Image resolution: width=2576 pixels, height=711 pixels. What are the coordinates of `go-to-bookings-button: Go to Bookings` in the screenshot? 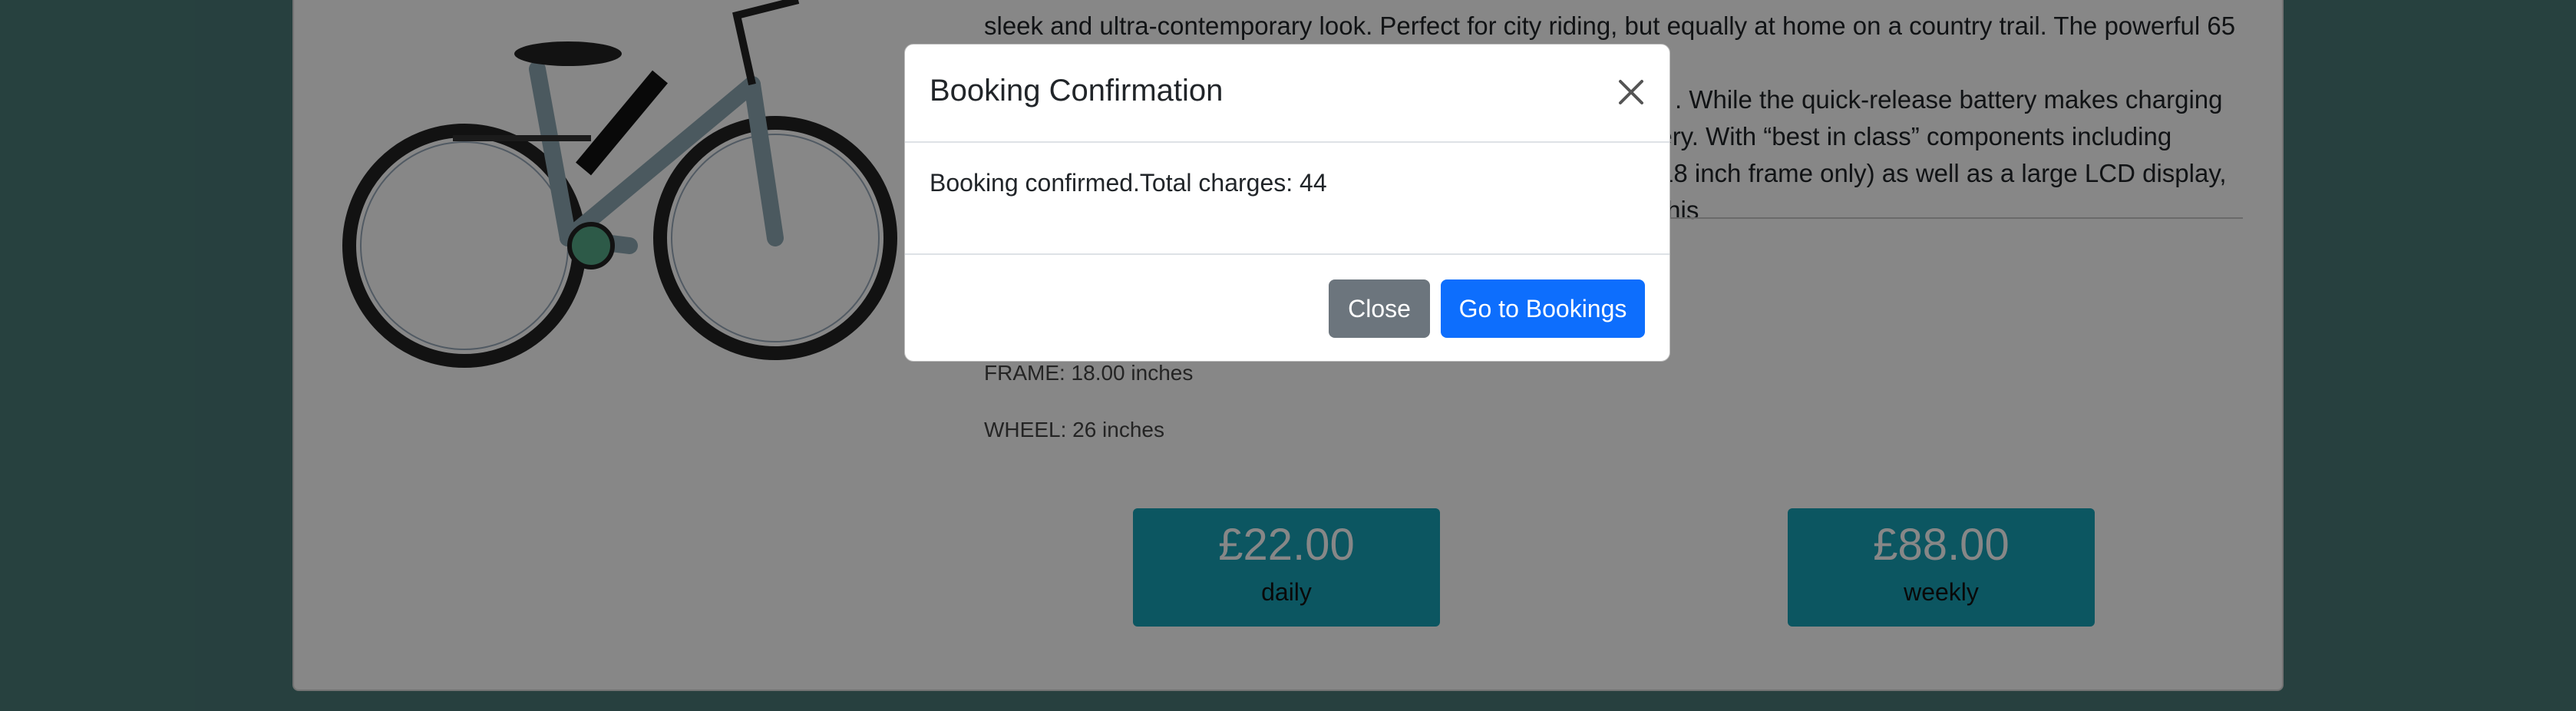 It's located at (1543, 308).